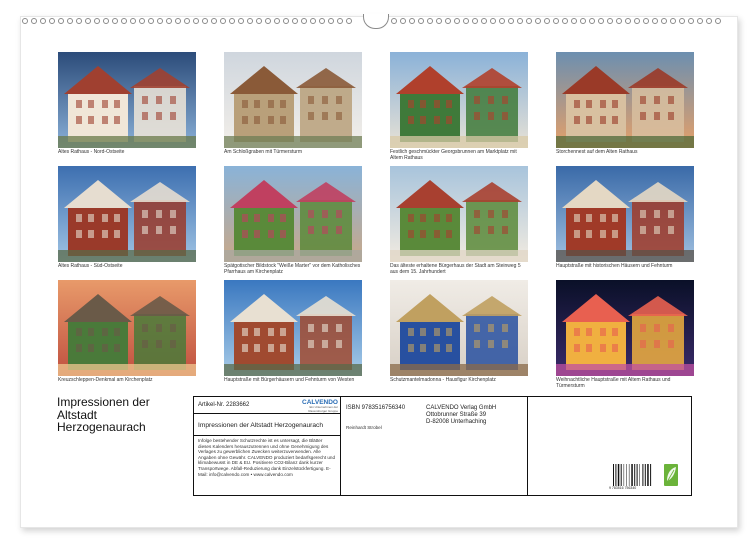 This screenshot has width=750, height=540. What do you see at coordinates (364, 427) in the screenshot?
I see `author: Reinhardt Strobel` at bounding box center [364, 427].